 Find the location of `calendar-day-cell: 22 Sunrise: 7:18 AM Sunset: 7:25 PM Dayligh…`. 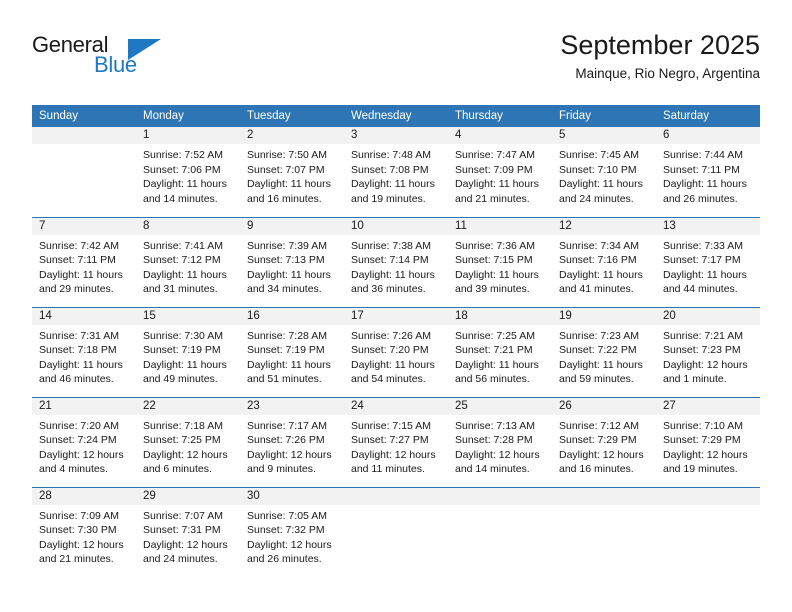

calendar-day-cell: 22 Sunrise: 7:18 AM Sunset: 7:25 PM Dayligh… is located at coordinates (188, 441).